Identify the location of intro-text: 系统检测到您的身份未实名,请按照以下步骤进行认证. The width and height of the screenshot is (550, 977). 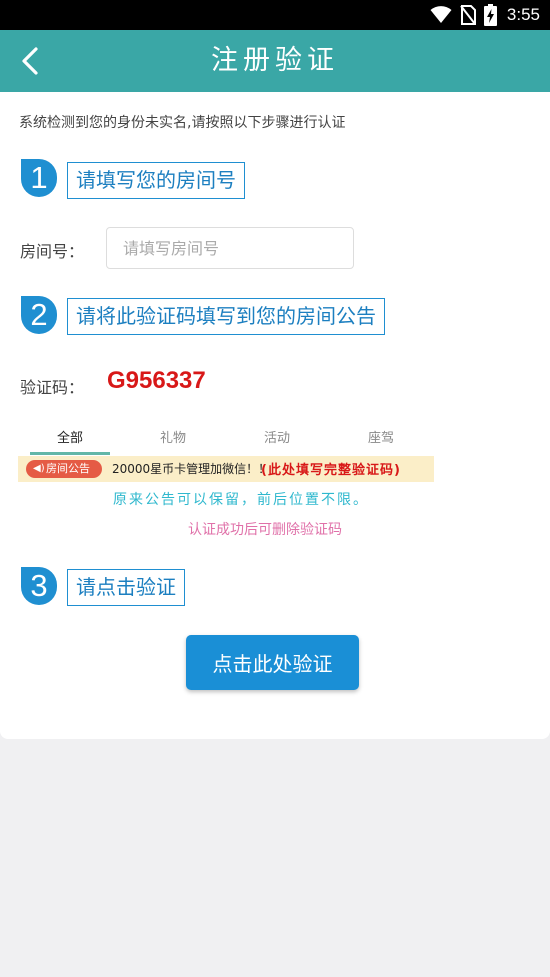
(182, 123).